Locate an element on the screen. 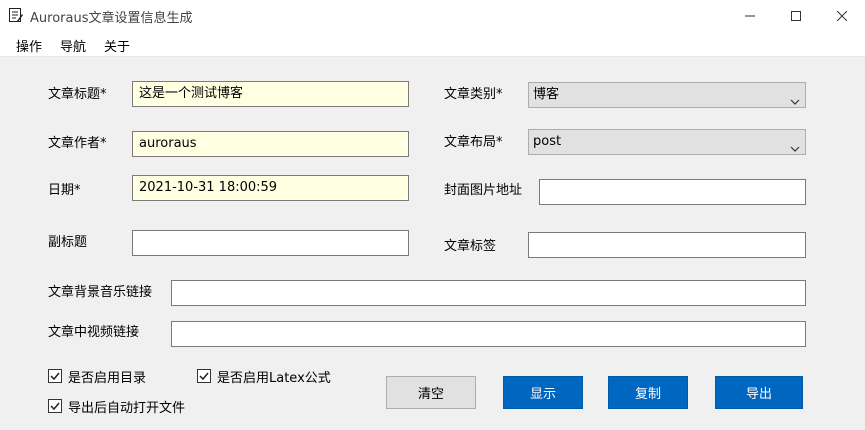 The width and height of the screenshot is (865, 430). maximize-button is located at coordinates (796, 16).